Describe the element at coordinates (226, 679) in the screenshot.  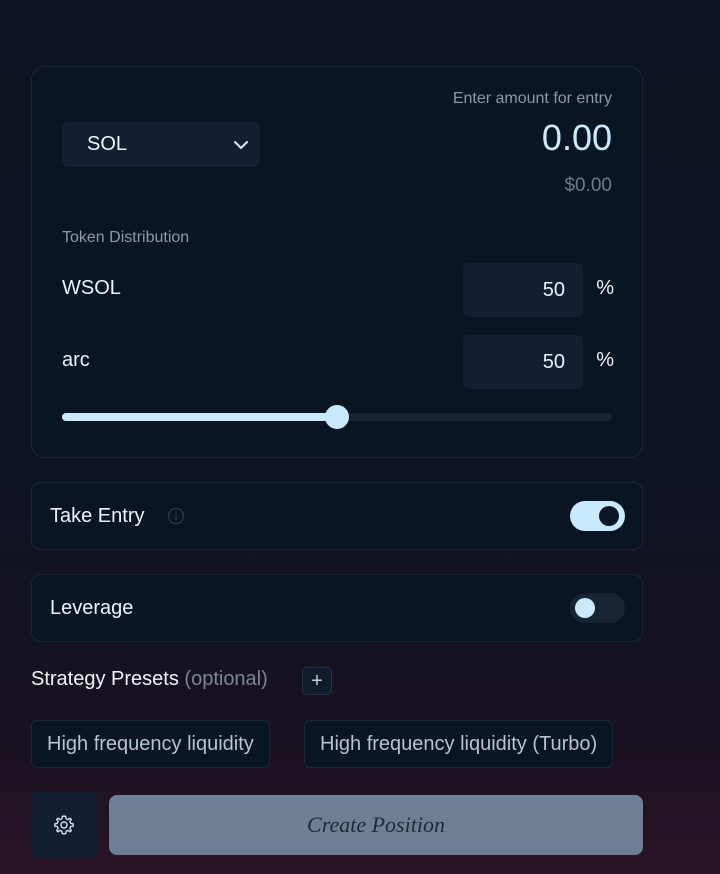
I see `optional-label: (optional)` at that location.